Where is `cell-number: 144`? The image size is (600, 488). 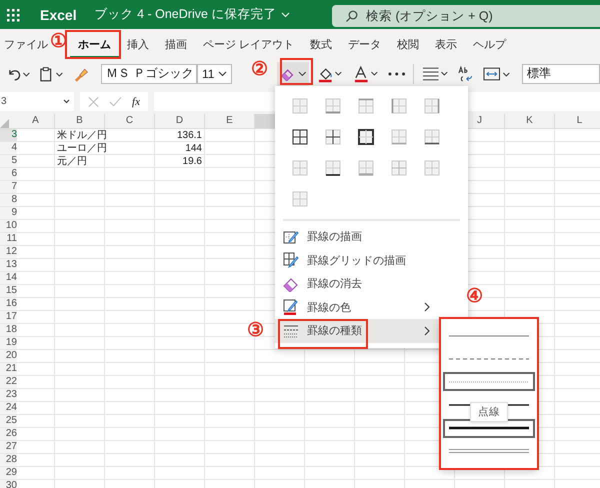
cell-number: 144 is located at coordinates (194, 148).